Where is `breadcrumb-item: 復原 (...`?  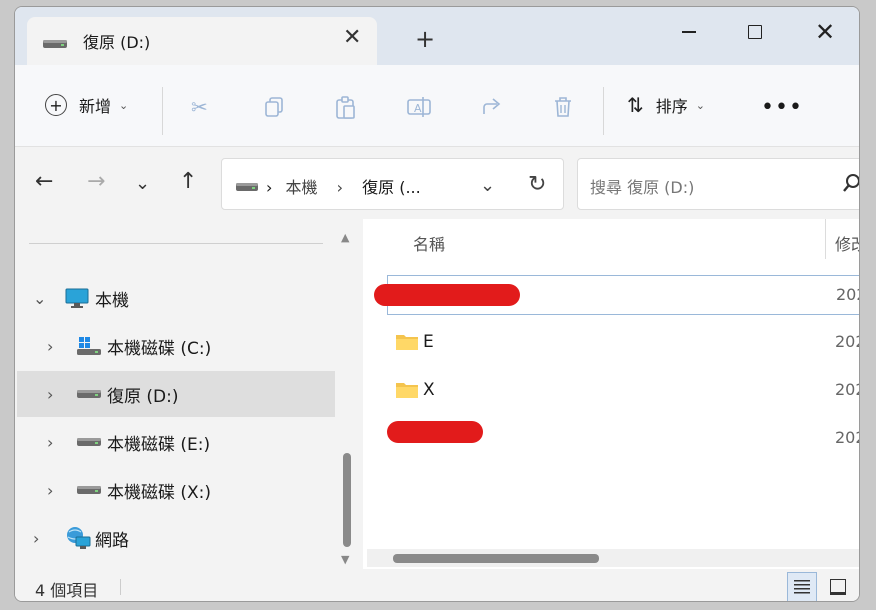
breadcrumb-item: 復原 (... is located at coordinates (391, 187).